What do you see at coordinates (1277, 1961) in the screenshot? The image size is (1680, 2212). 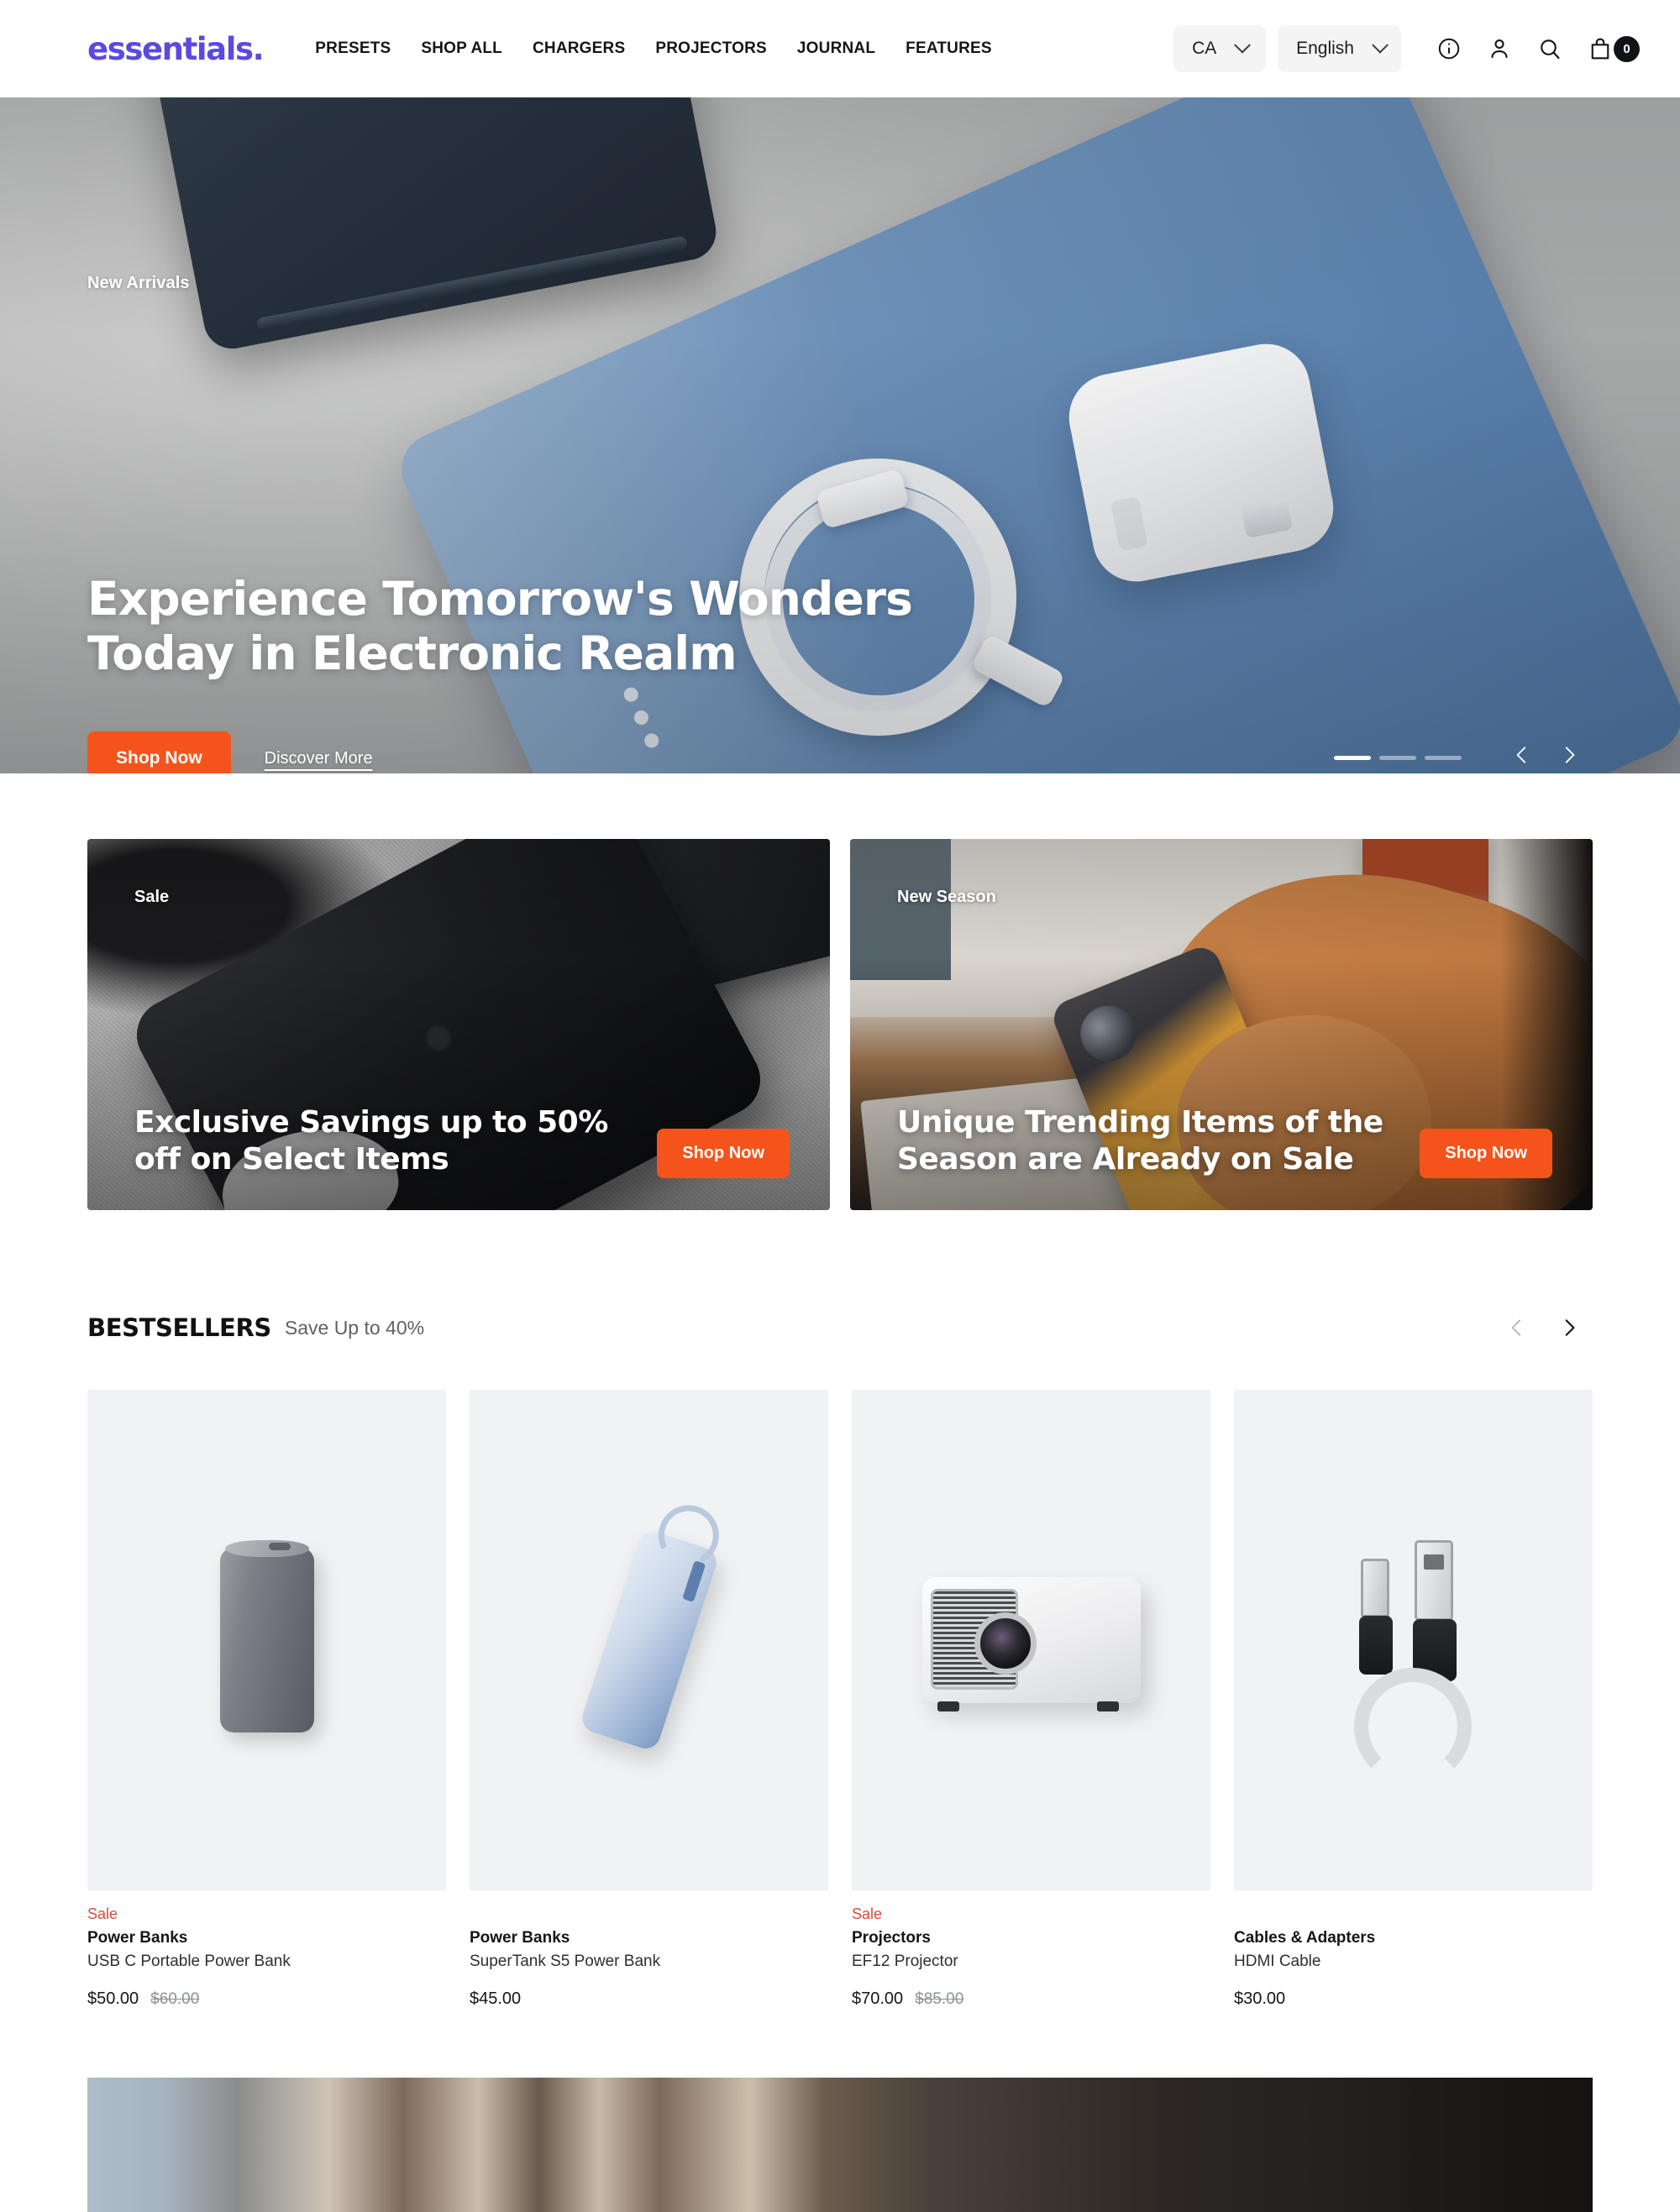 I see `product-name: HDMI Cable` at bounding box center [1277, 1961].